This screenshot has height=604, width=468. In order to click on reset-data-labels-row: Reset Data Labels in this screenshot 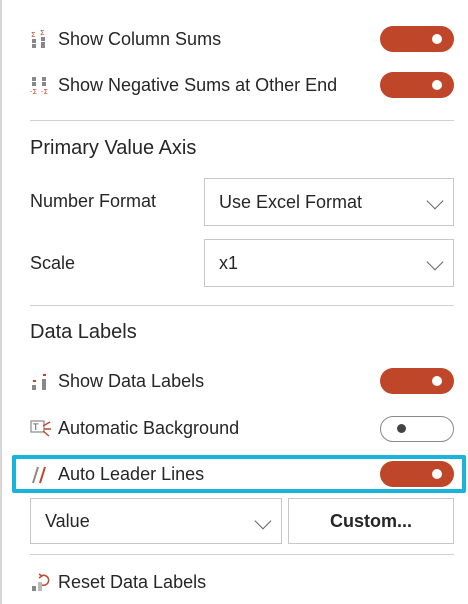, I will do `click(242, 582)`.